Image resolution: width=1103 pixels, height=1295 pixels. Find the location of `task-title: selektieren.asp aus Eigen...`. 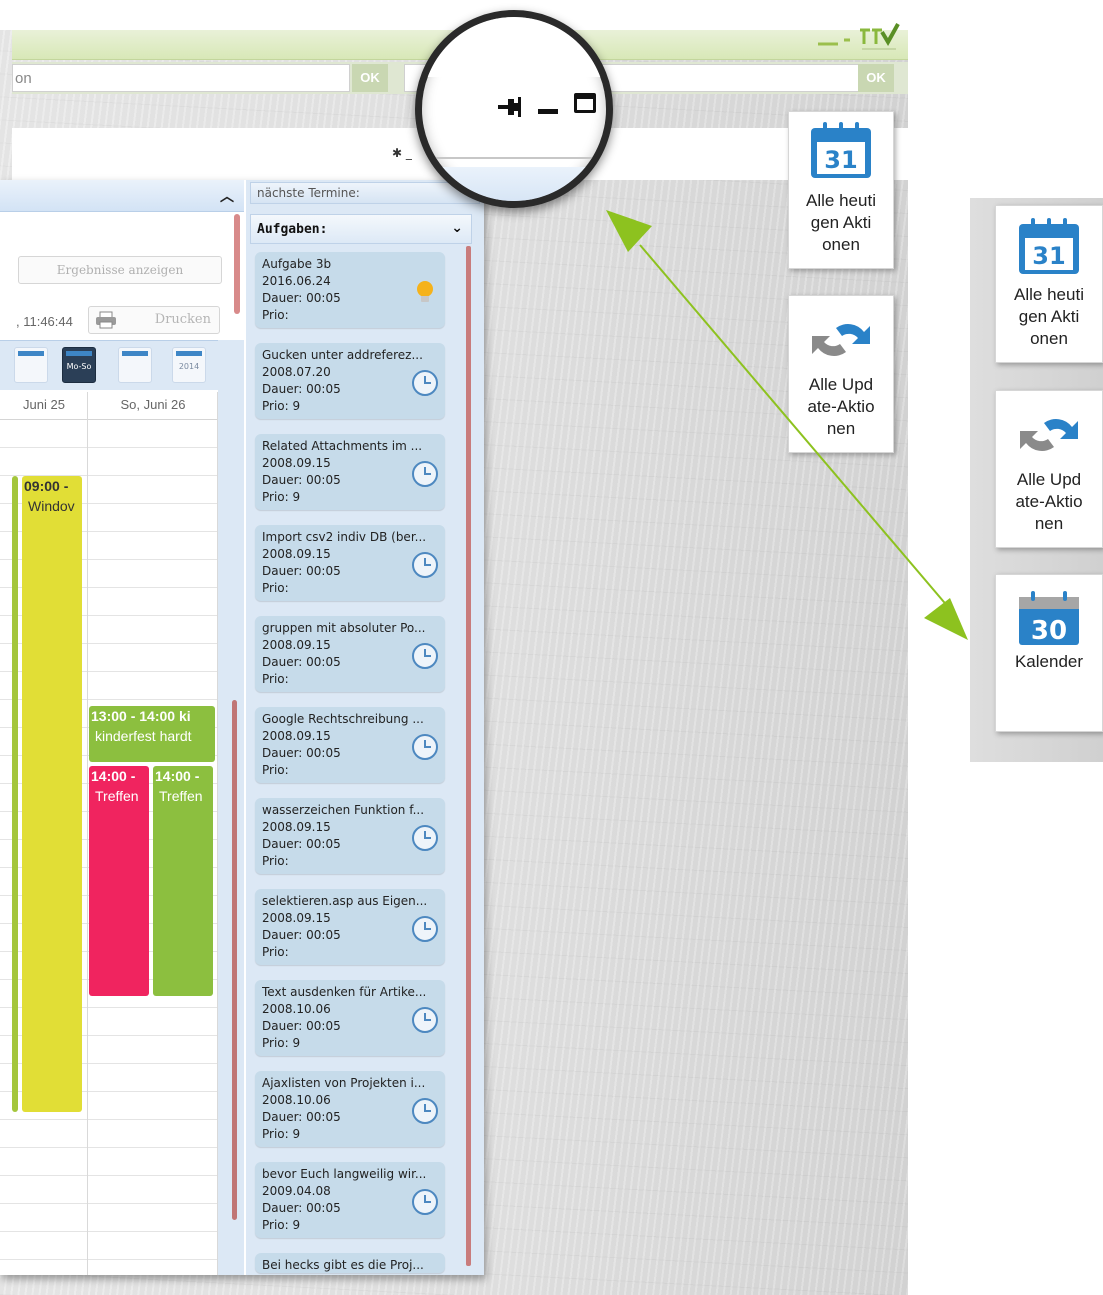

task-title: selektieren.asp aus Eigen... is located at coordinates (345, 901).